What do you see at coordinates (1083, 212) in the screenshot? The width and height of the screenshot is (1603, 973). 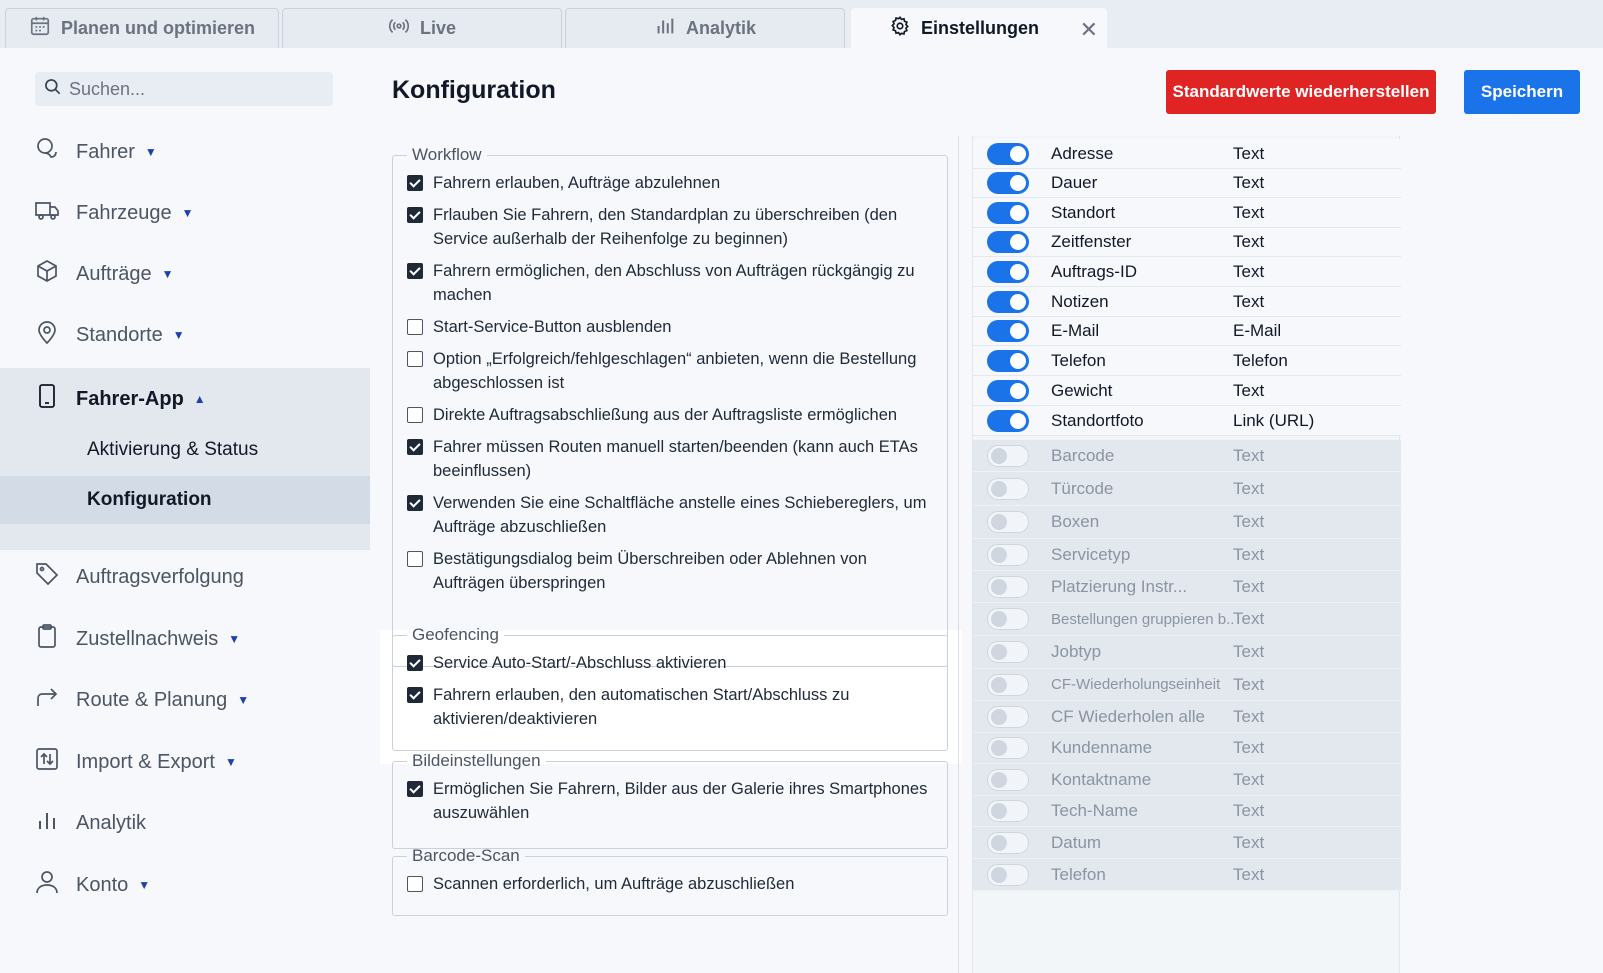 I see `field-name: Standort` at bounding box center [1083, 212].